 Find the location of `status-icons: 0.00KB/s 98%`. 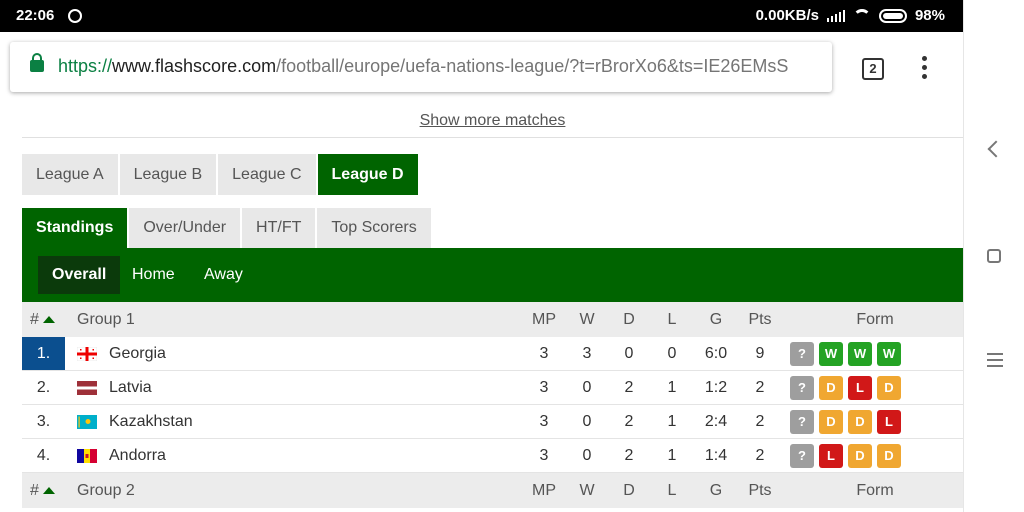

status-icons: 0.00KB/s 98% is located at coordinates (850, 15).